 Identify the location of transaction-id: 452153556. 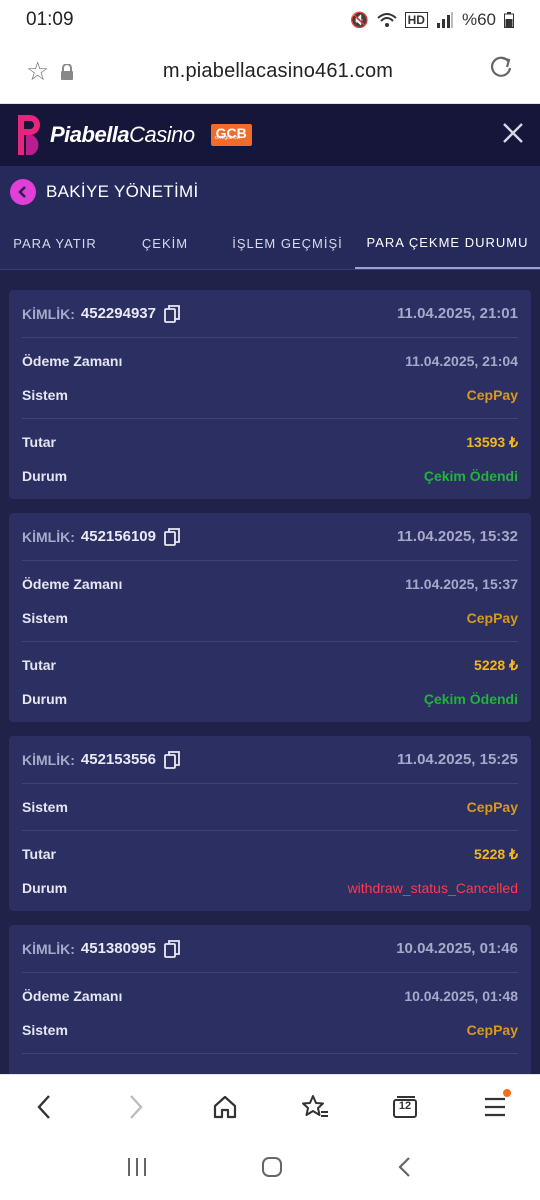
(118, 759).